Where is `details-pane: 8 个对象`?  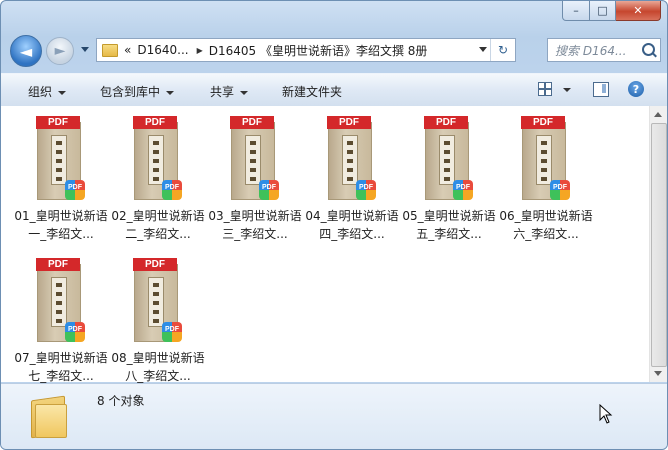 details-pane: 8 个对象 is located at coordinates (334, 416).